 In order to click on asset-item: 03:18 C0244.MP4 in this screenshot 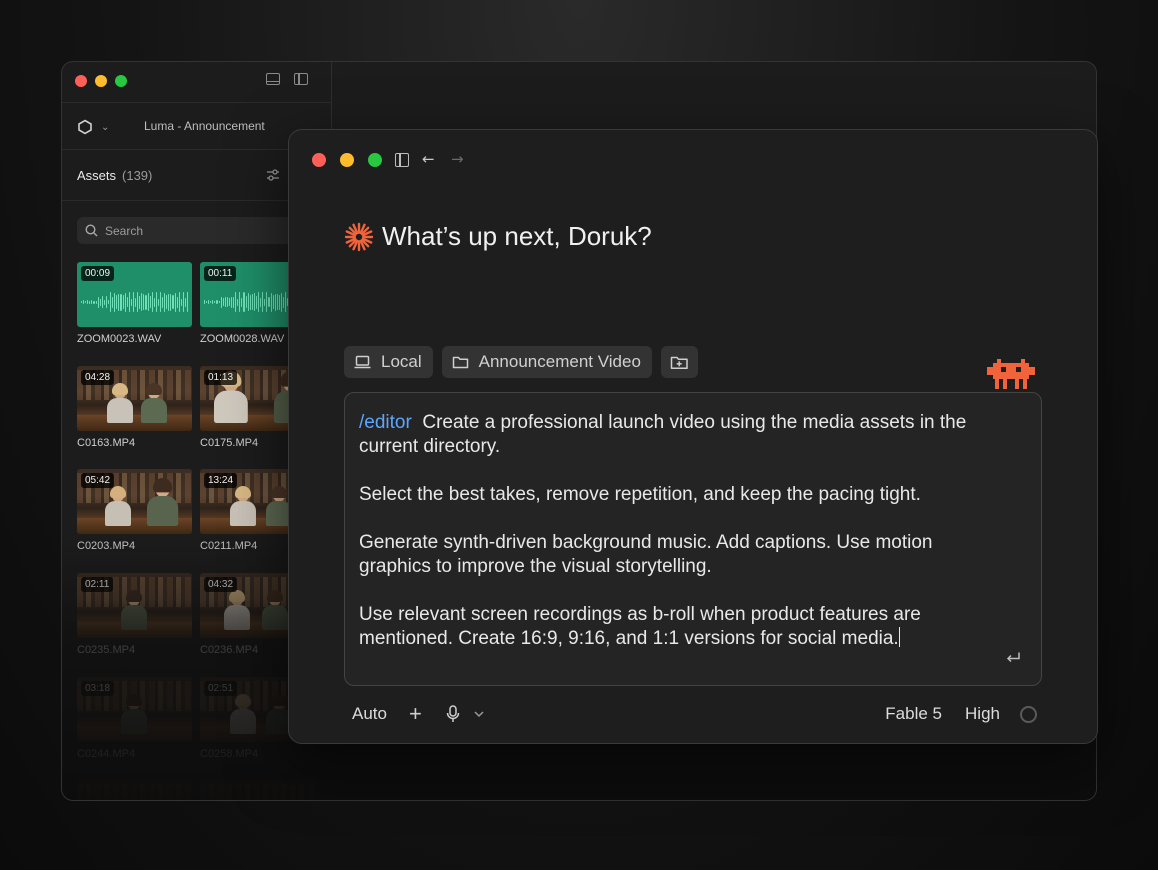, I will do `click(134, 718)`.